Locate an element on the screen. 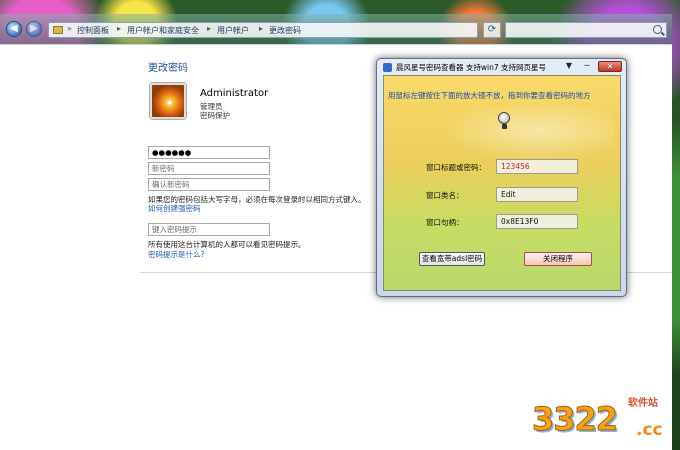 The image size is (680, 450). tool-window-title: 晨风星号密码查看器 支持win7 支持网页星号 is located at coordinates (471, 67).